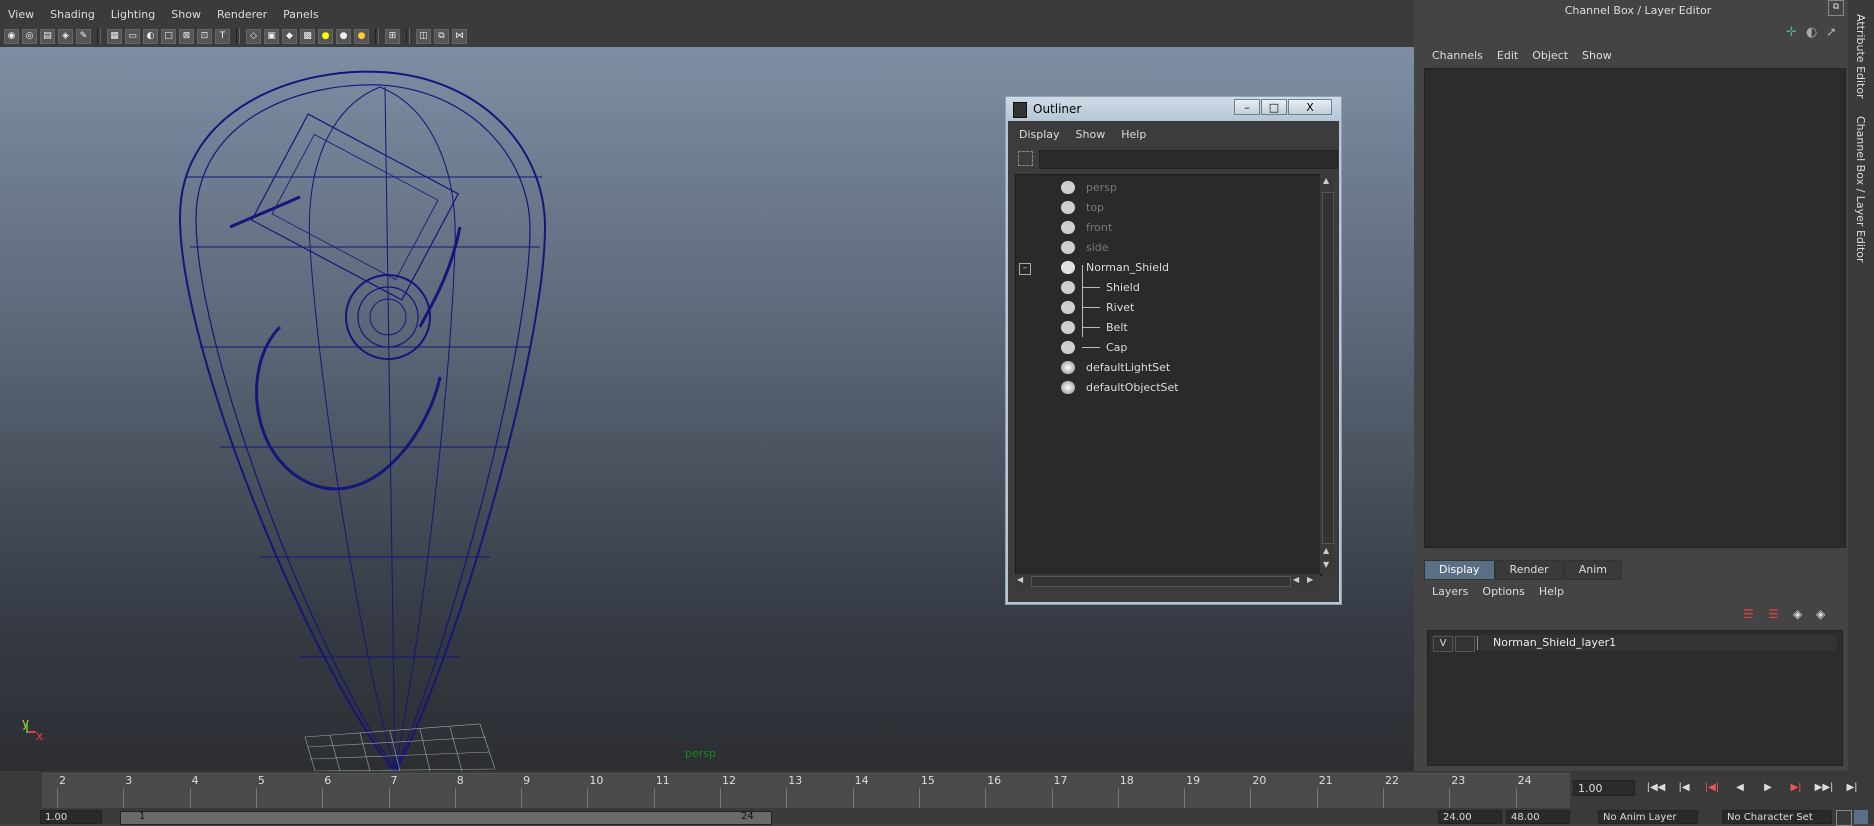 The image size is (1874, 826). What do you see at coordinates (1604, 788) in the screenshot?
I see `current-frame-field: 1.00` at bounding box center [1604, 788].